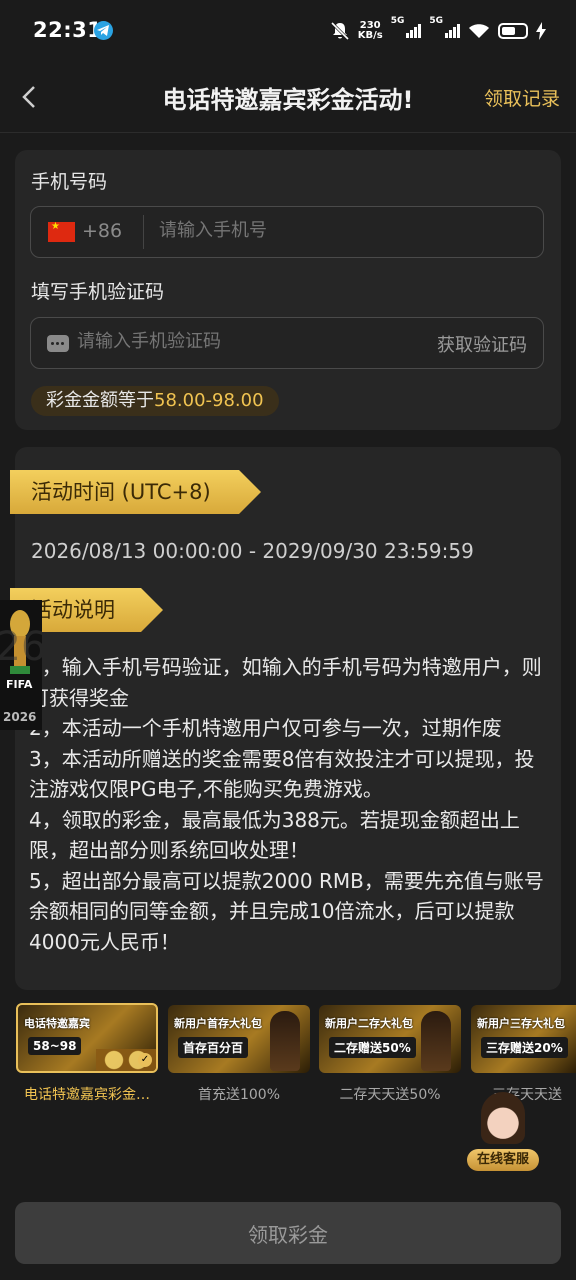  Describe the element at coordinates (541, 31) in the screenshot. I see `charging-icon` at that location.